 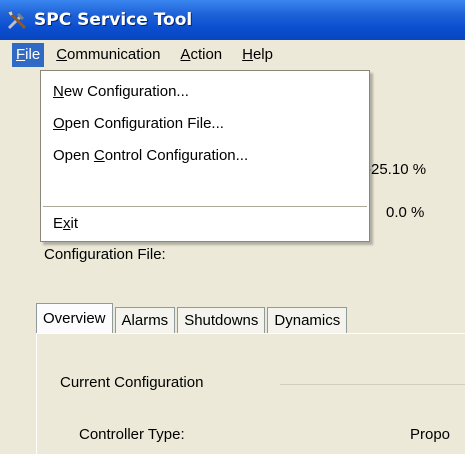 What do you see at coordinates (405, 212) in the screenshot?
I see `status-value-2: 0.0 %` at bounding box center [405, 212].